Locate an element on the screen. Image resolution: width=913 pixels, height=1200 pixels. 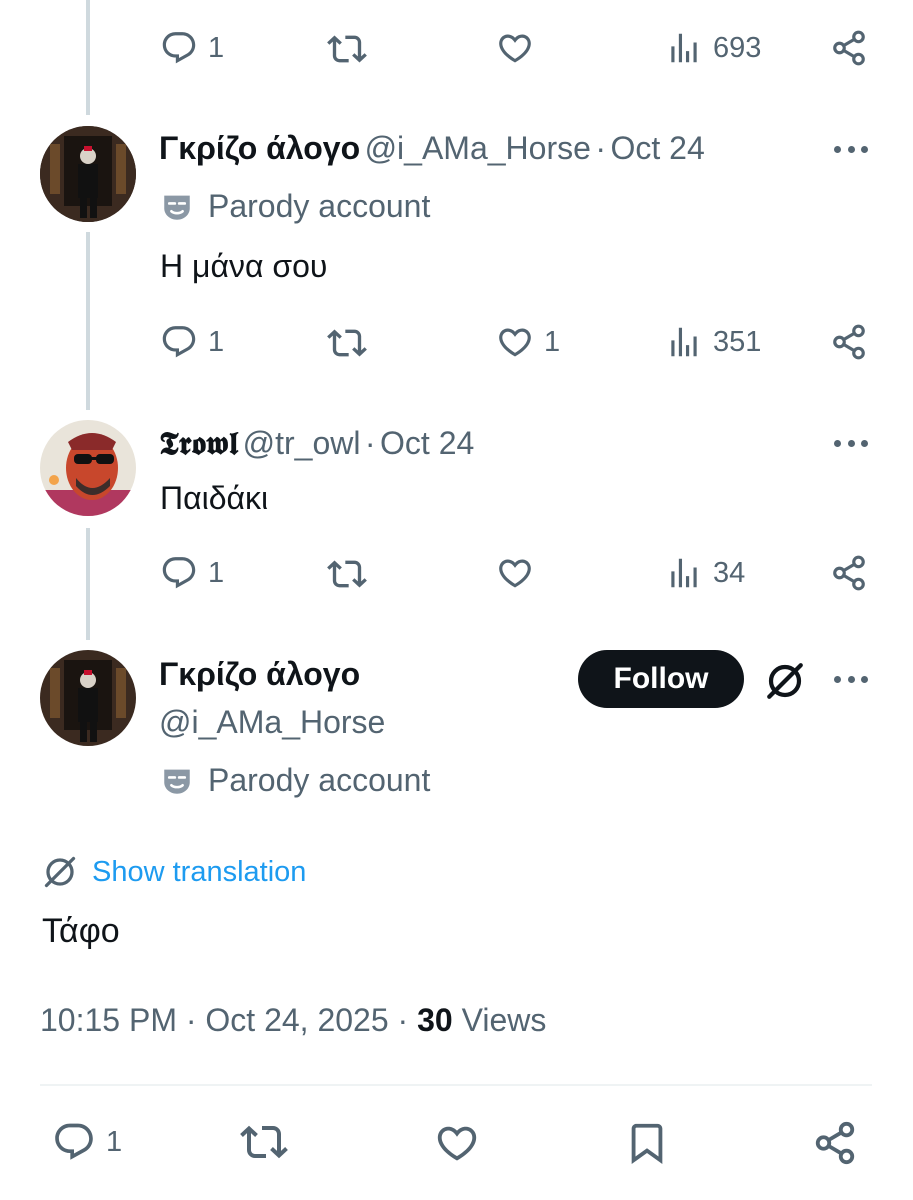
show-translation: Show translation is located at coordinates (174, 872).